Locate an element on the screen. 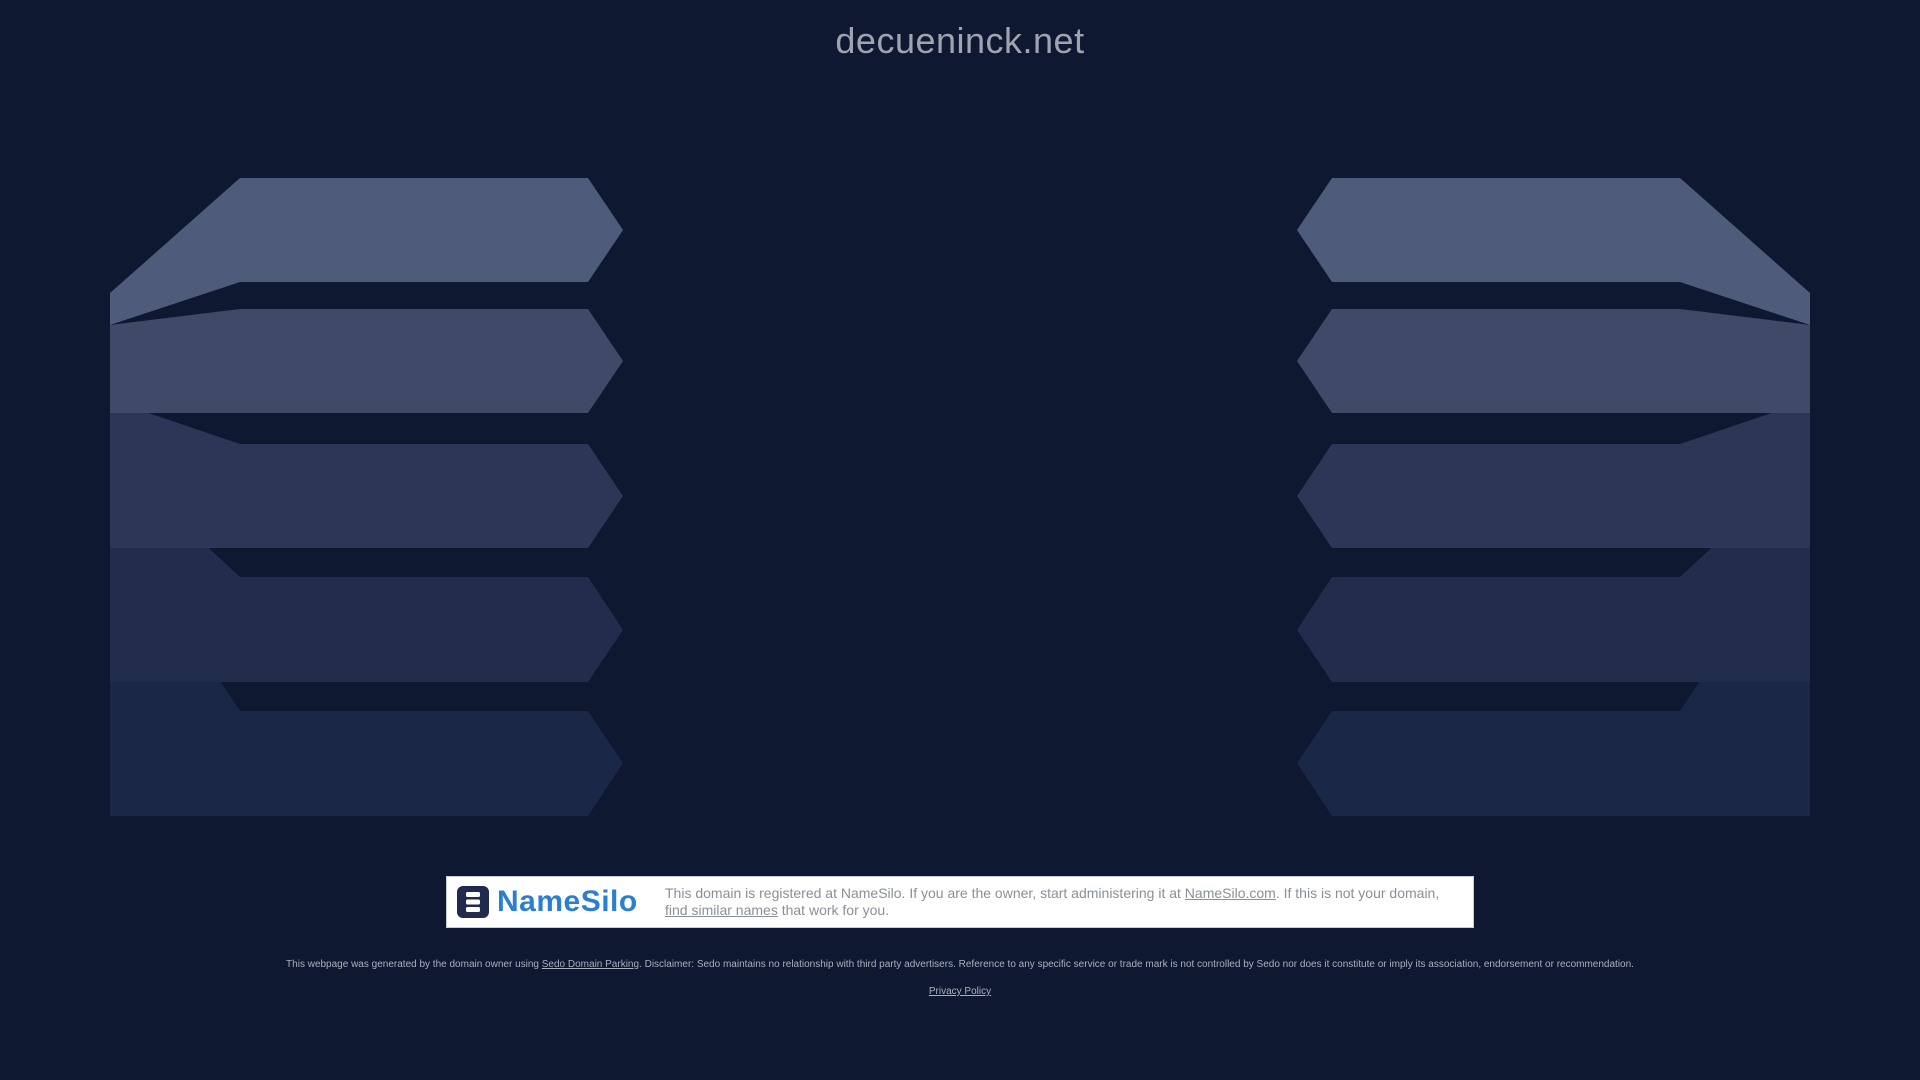  banner-text-part-3: that work for you. is located at coordinates (833, 910).